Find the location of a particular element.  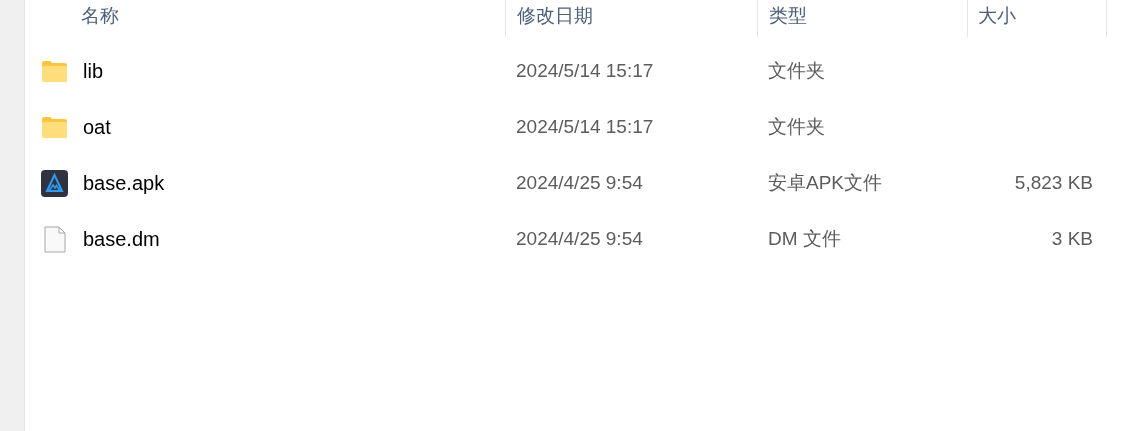

column-header: 修改日期 is located at coordinates (549, 16).